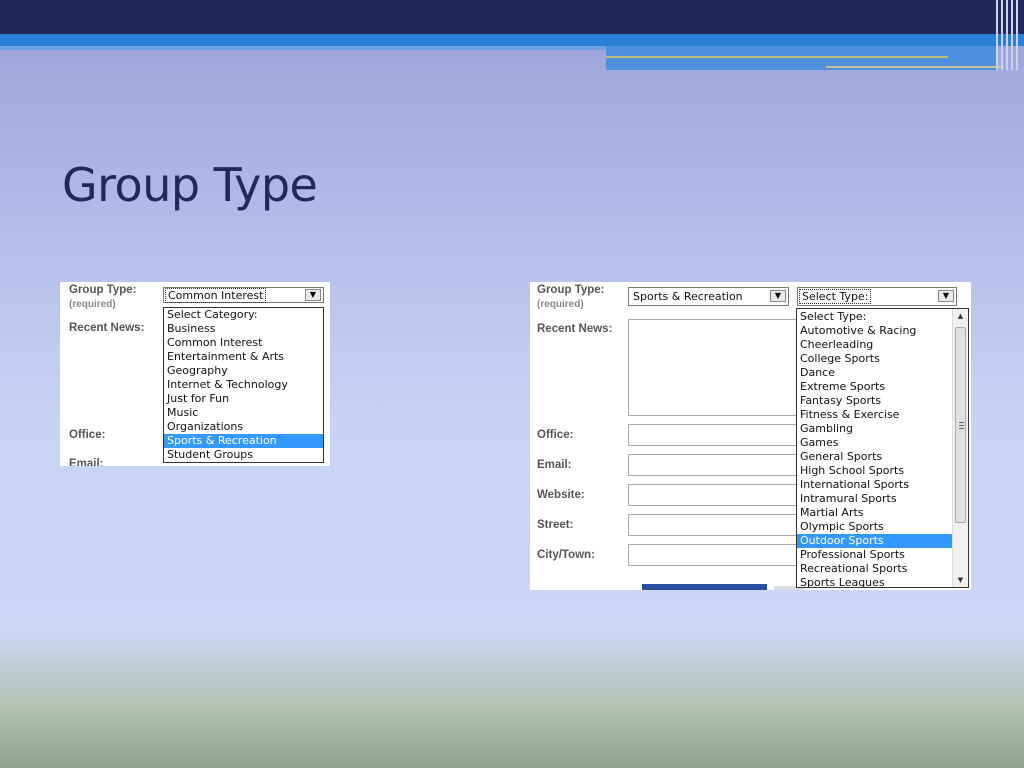 Image resolution: width=1024 pixels, height=768 pixels. Describe the element at coordinates (874, 485) in the screenshot. I see `dropdown-option: International Sports` at that location.